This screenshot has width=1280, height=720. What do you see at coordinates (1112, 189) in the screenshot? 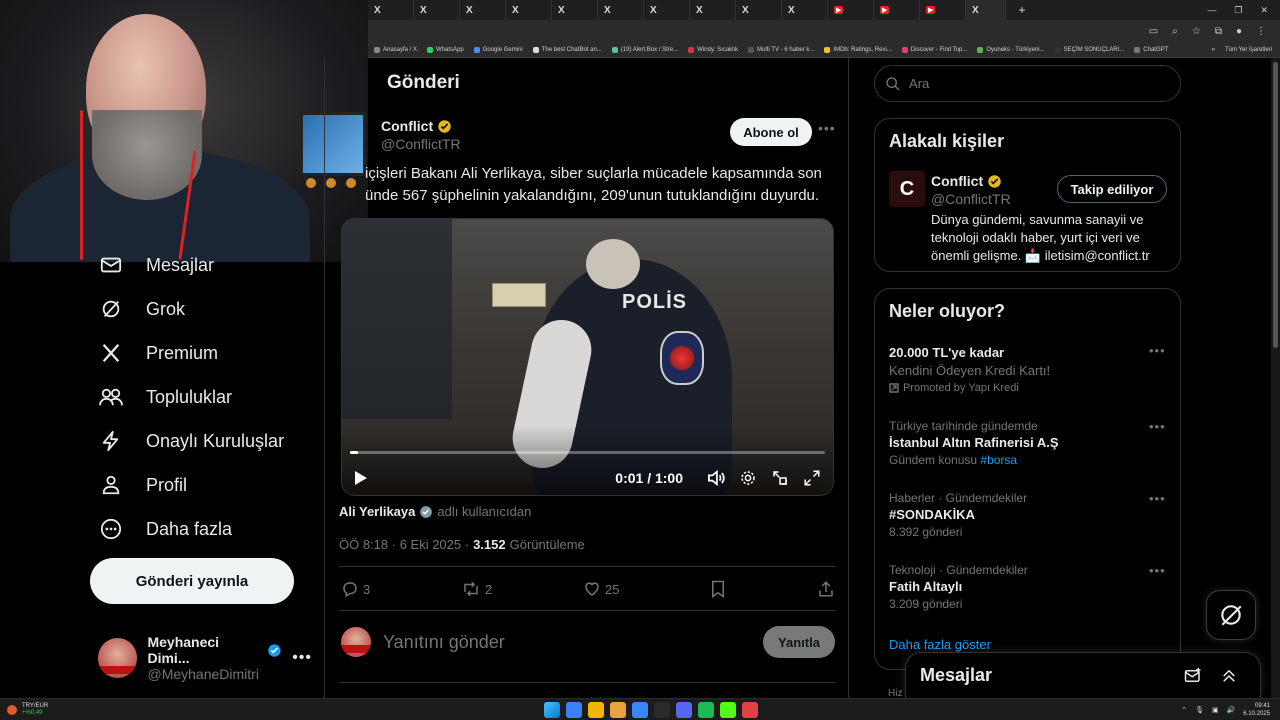
I see `following-button: Takip ediliyor` at bounding box center [1112, 189].